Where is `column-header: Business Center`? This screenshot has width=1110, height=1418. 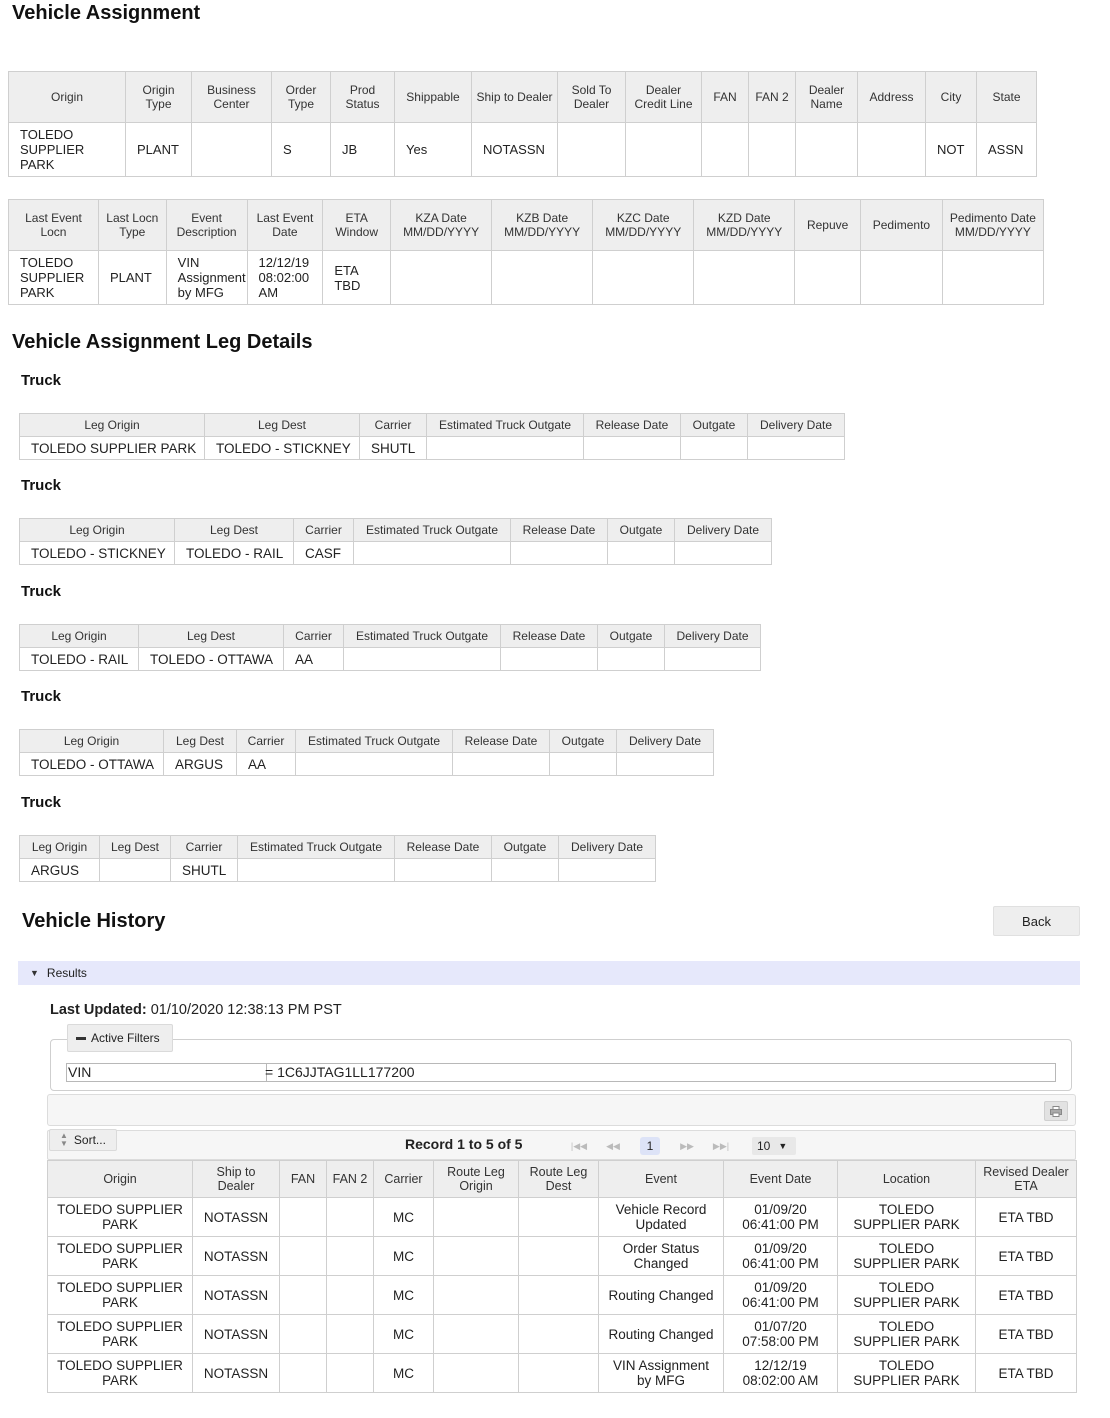
column-header: Business Center is located at coordinates (231, 97).